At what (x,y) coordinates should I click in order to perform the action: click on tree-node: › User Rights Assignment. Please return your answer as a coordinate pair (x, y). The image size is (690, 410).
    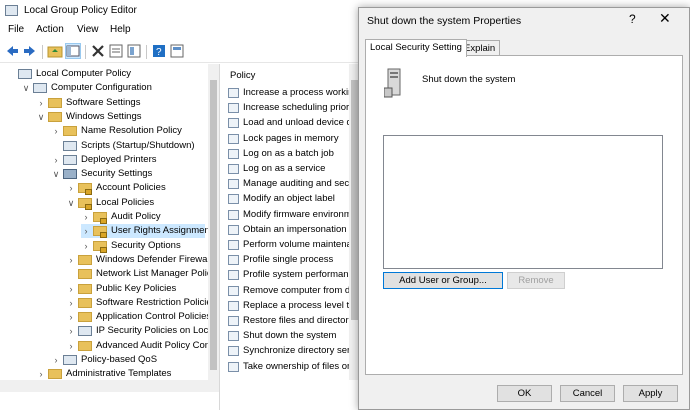
    Looking at the image, I should click on (146, 231).